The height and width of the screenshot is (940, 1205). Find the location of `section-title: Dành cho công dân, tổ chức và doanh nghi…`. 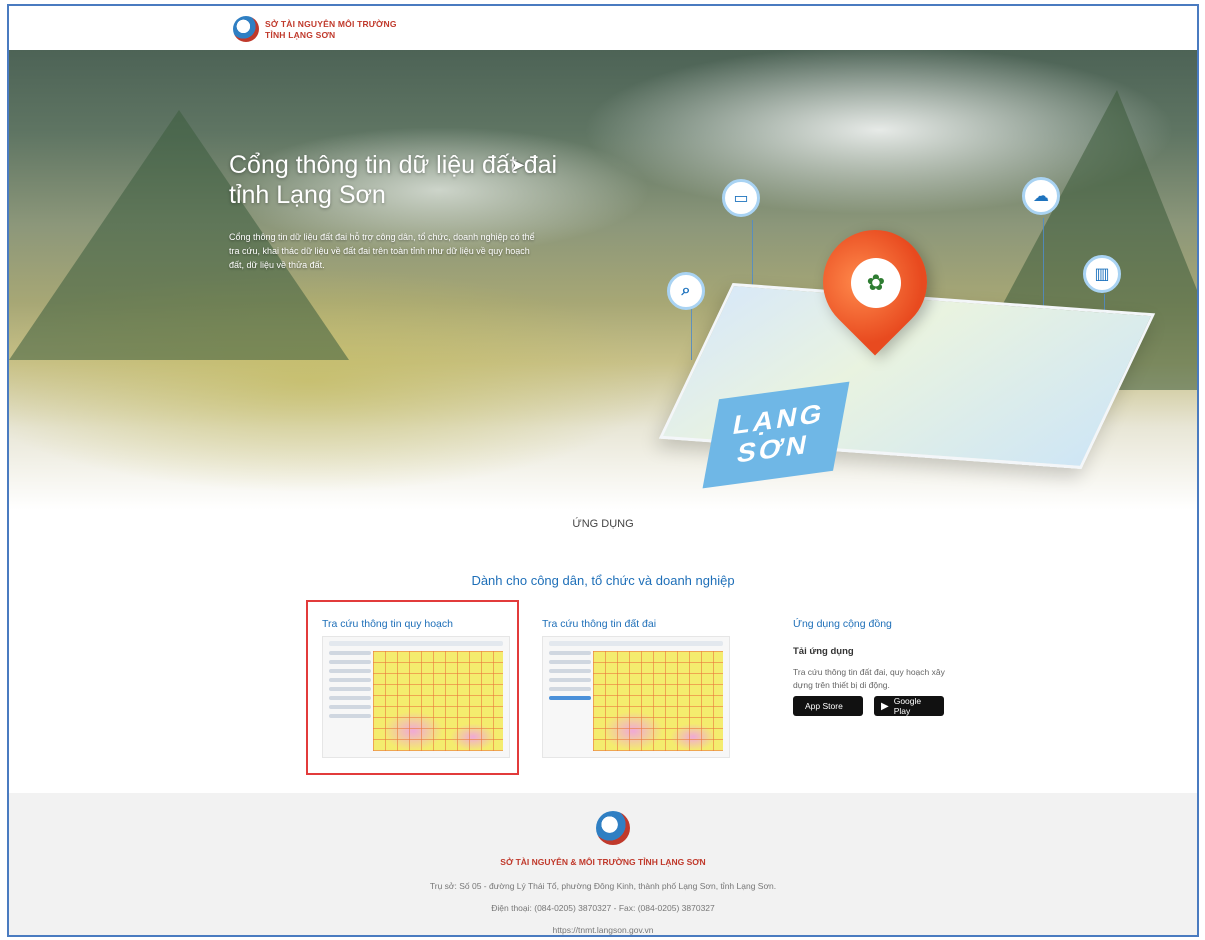

section-title: Dành cho công dân, tổ chức và doanh nghi… is located at coordinates (603, 580).